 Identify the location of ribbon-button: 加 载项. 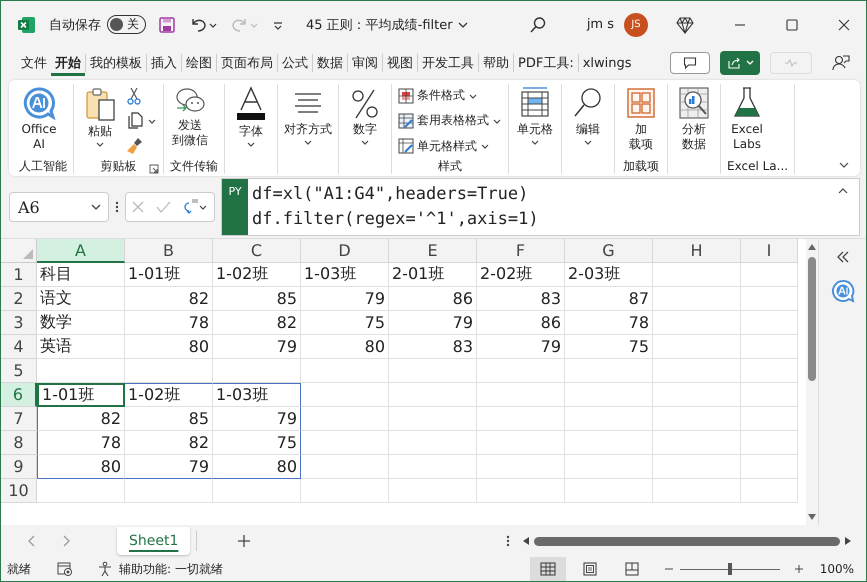
(641, 121).